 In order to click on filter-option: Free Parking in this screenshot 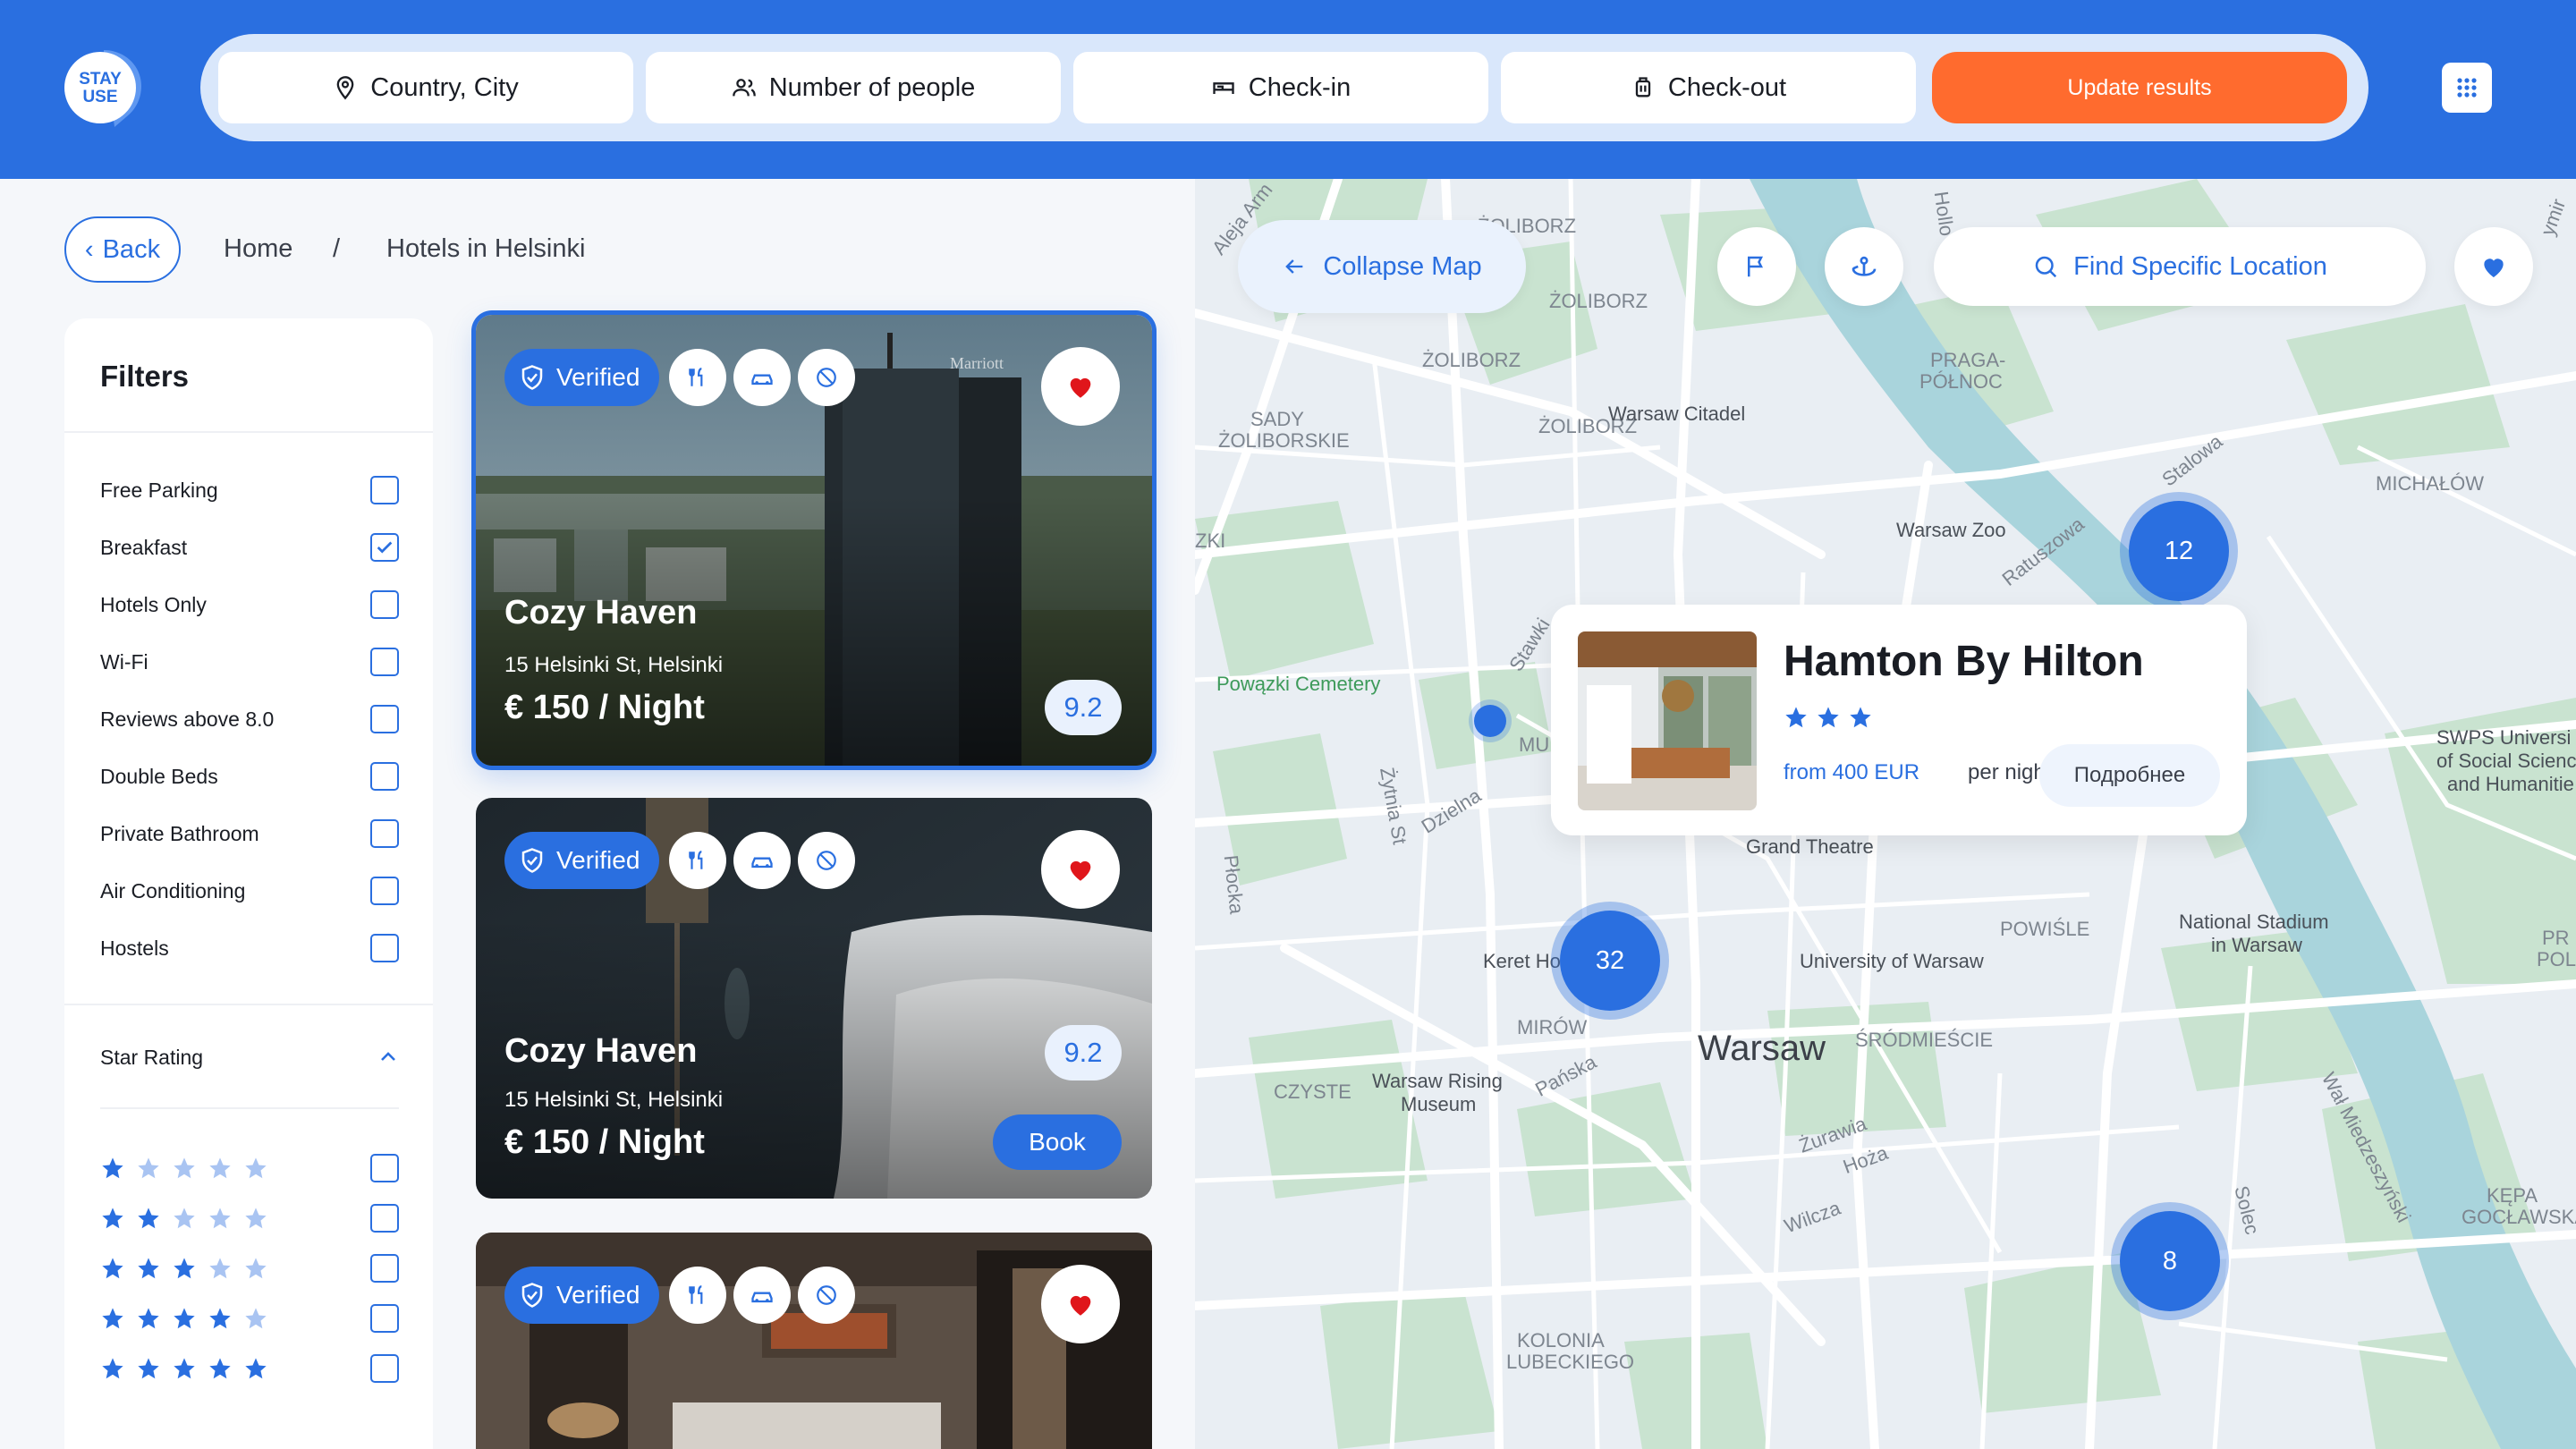, I will do `click(249, 490)`.